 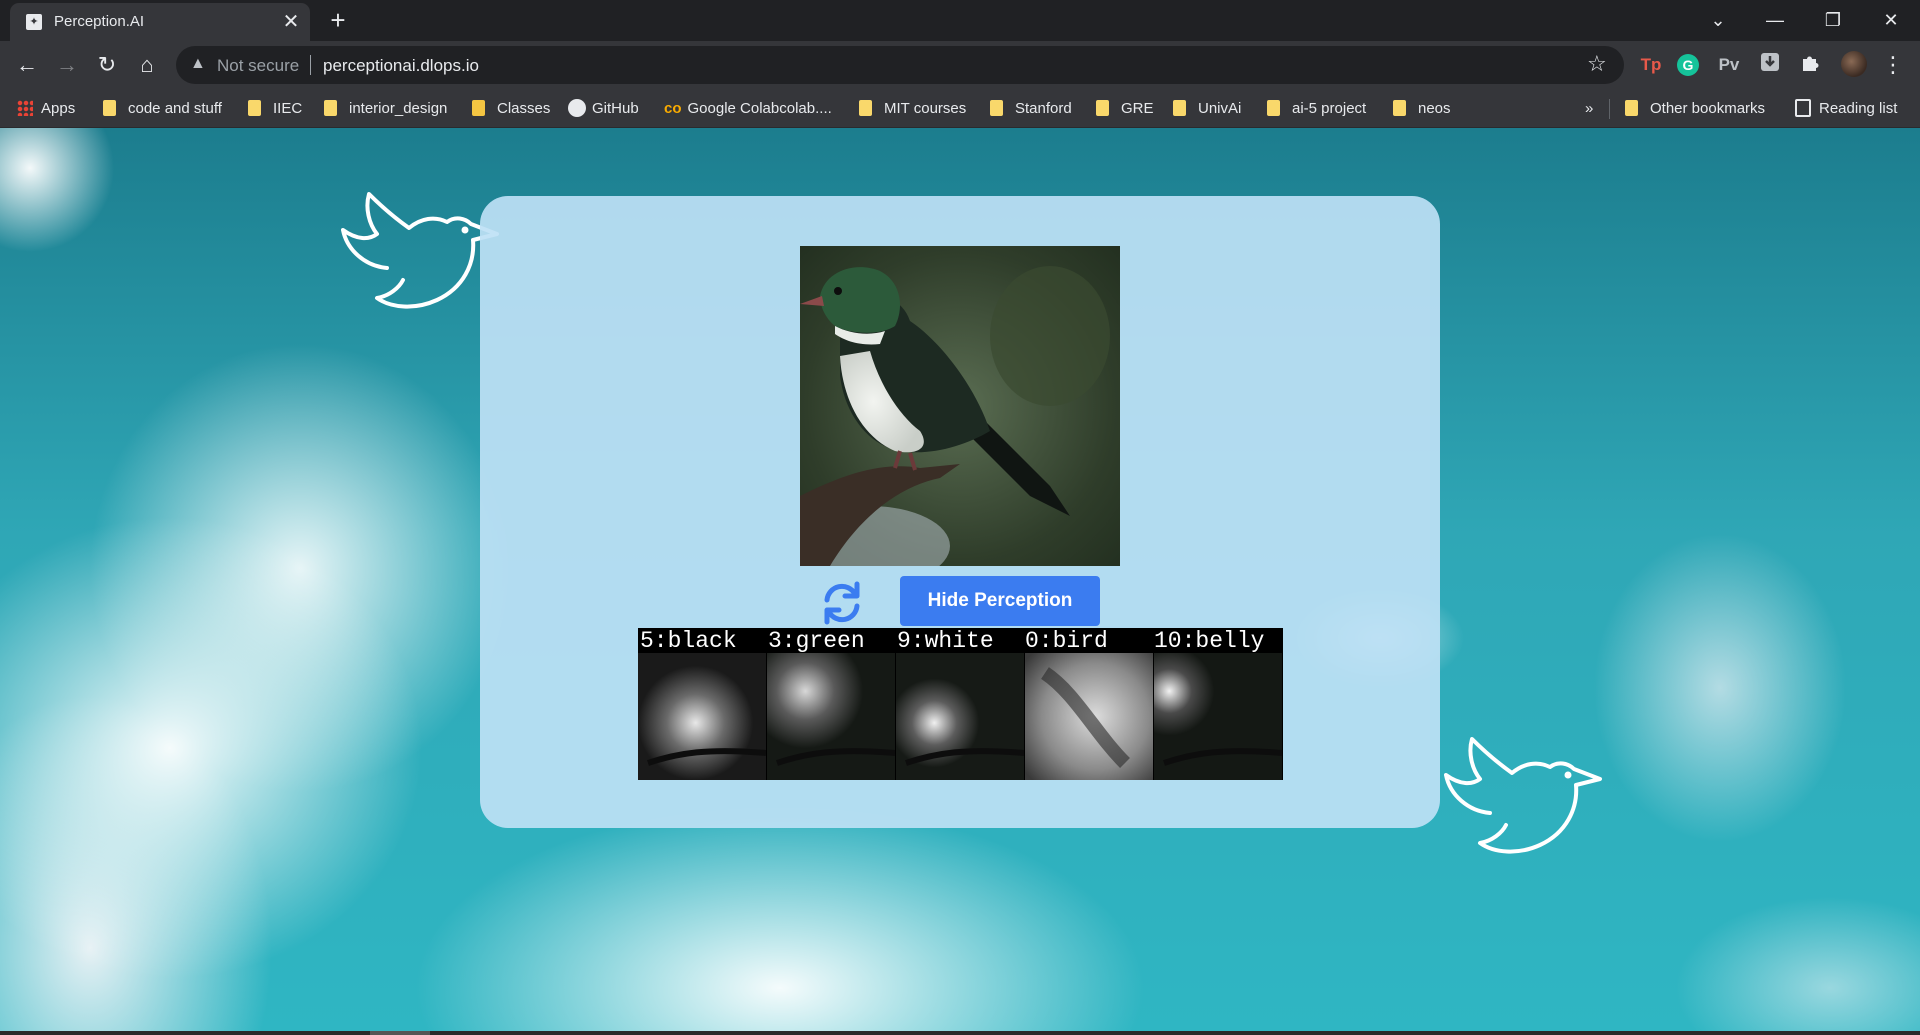 I want to click on reading-list: Reading list, so click(x=1846, y=109).